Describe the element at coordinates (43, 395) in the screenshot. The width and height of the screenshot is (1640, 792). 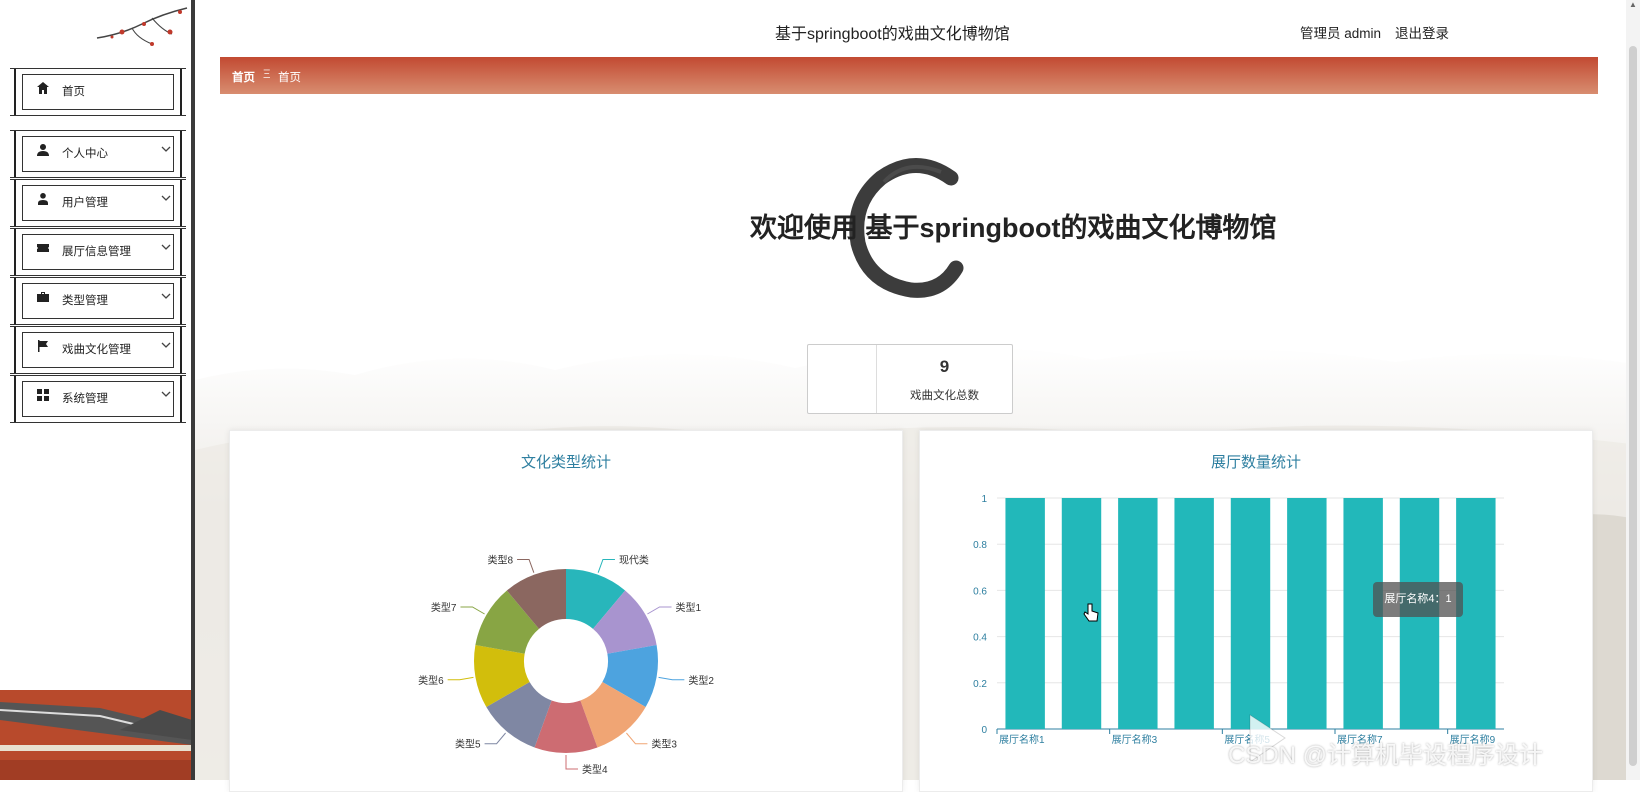
I see `grid-icon` at that location.